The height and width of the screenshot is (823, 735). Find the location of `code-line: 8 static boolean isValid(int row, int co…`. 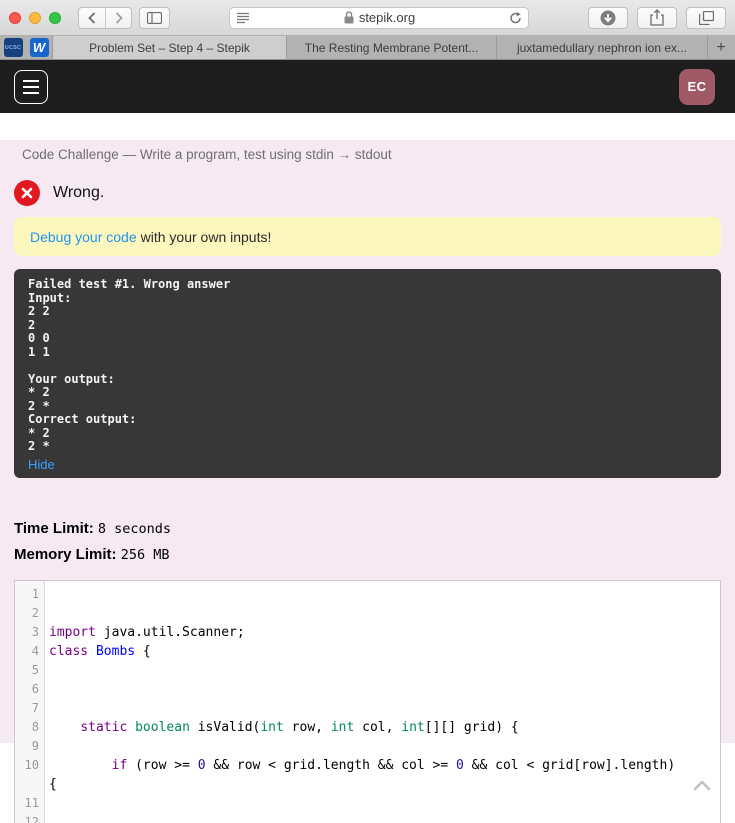

code-line: 8 static boolean isValid(int row, int co… is located at coordinates (367, 727).